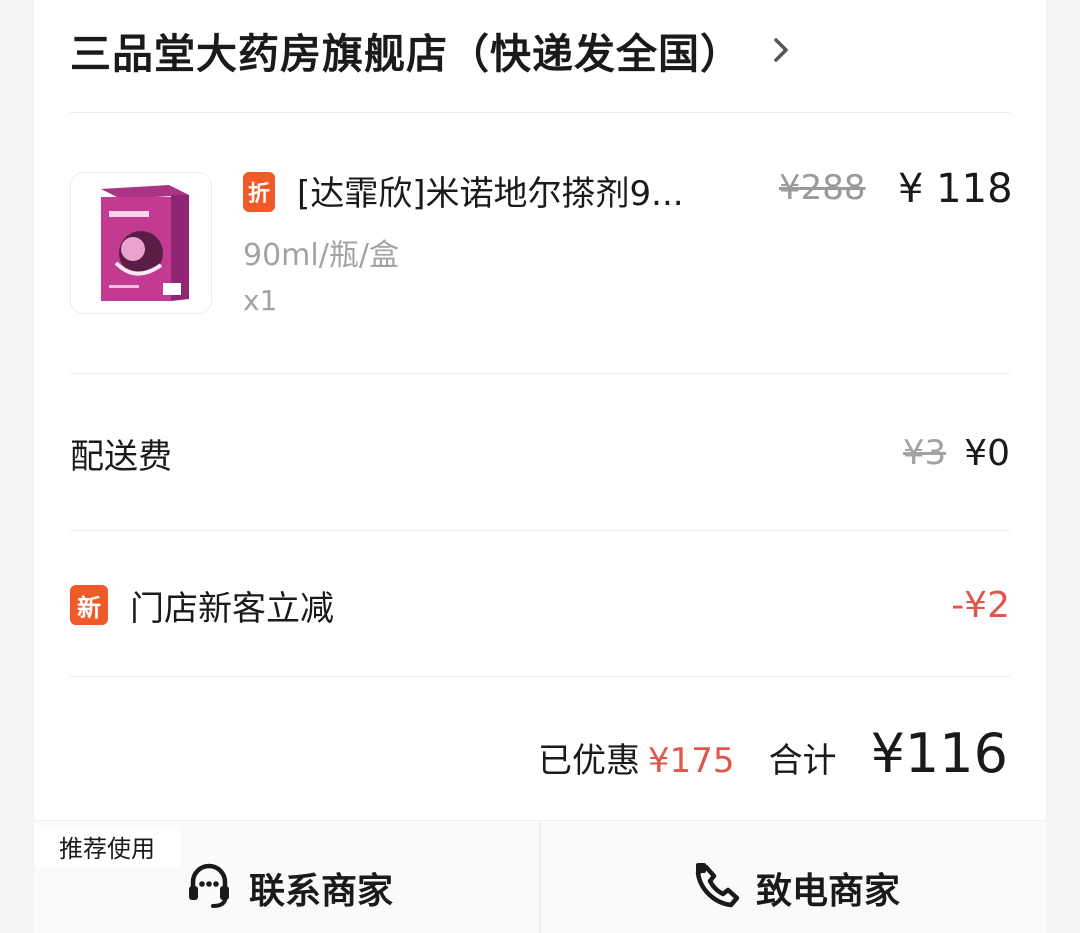  I want to click on delivery-fee-original: ¥3, so click(924, 453).